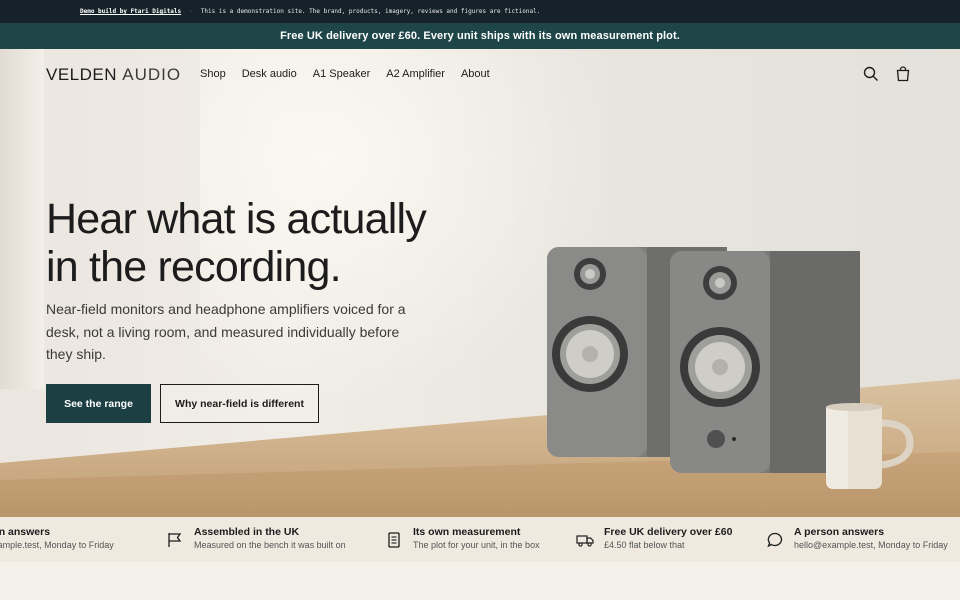 Image resolution: width=960 pixels, height=600 pixels. Describe the element at coordinates (270, 545) in the screenshot. I see `feature-subtitle: Measured on the bench it was built on` at that location.